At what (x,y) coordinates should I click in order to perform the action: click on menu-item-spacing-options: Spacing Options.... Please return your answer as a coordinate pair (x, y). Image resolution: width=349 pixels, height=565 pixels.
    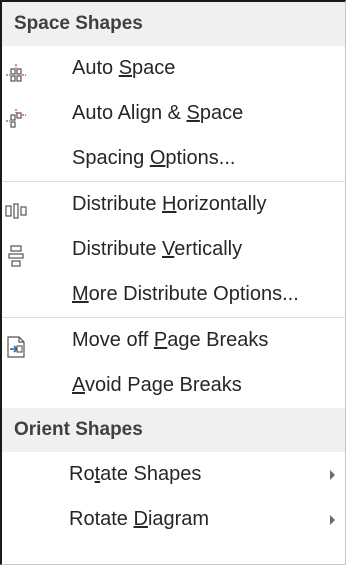
    Looking at the image, I should click on (173, 158).